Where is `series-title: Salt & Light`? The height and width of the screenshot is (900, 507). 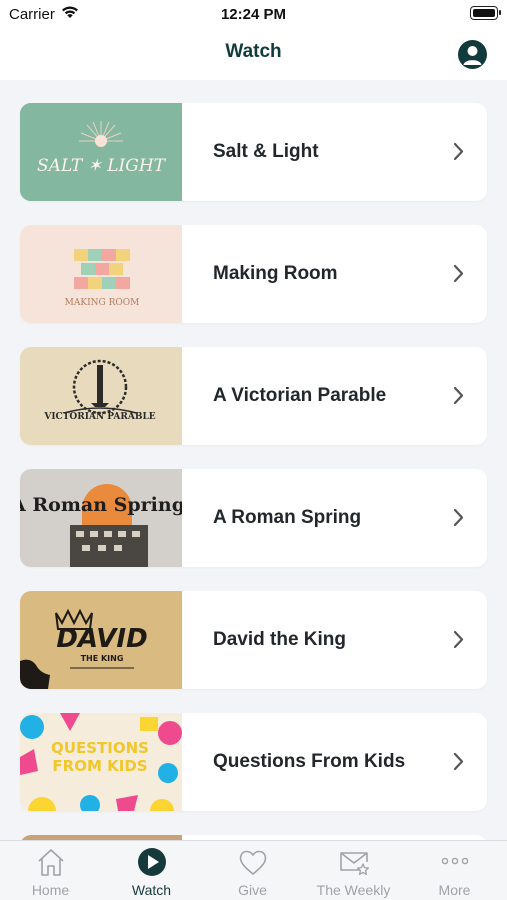 series-title: Salt & Light is located at coordinates (266, 151).